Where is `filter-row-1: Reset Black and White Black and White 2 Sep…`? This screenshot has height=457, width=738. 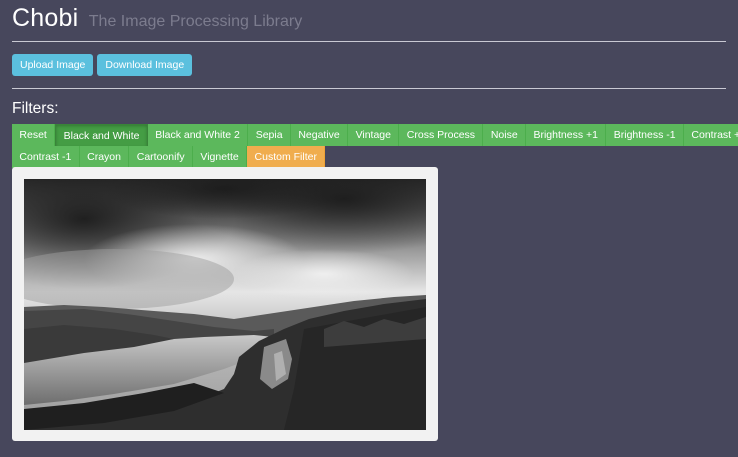
filter-row-1: Reset Black and White Black and White 2 Sep… is located at coordinates (375, 136).